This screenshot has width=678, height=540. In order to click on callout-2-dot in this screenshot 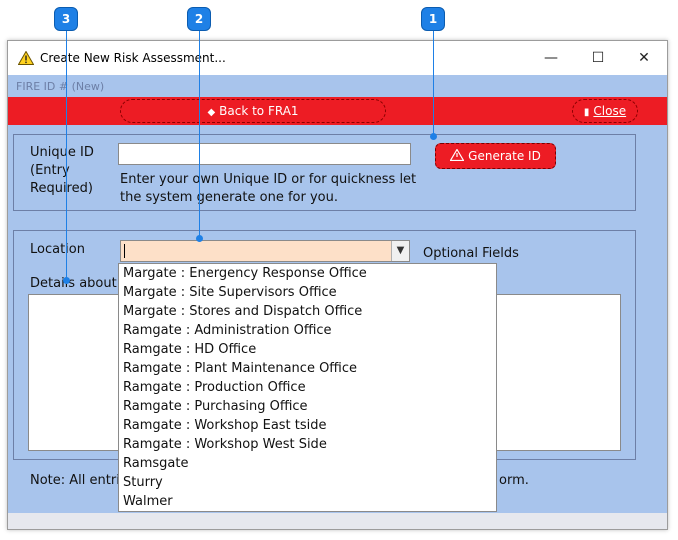, I will do `click(199, 238)`.